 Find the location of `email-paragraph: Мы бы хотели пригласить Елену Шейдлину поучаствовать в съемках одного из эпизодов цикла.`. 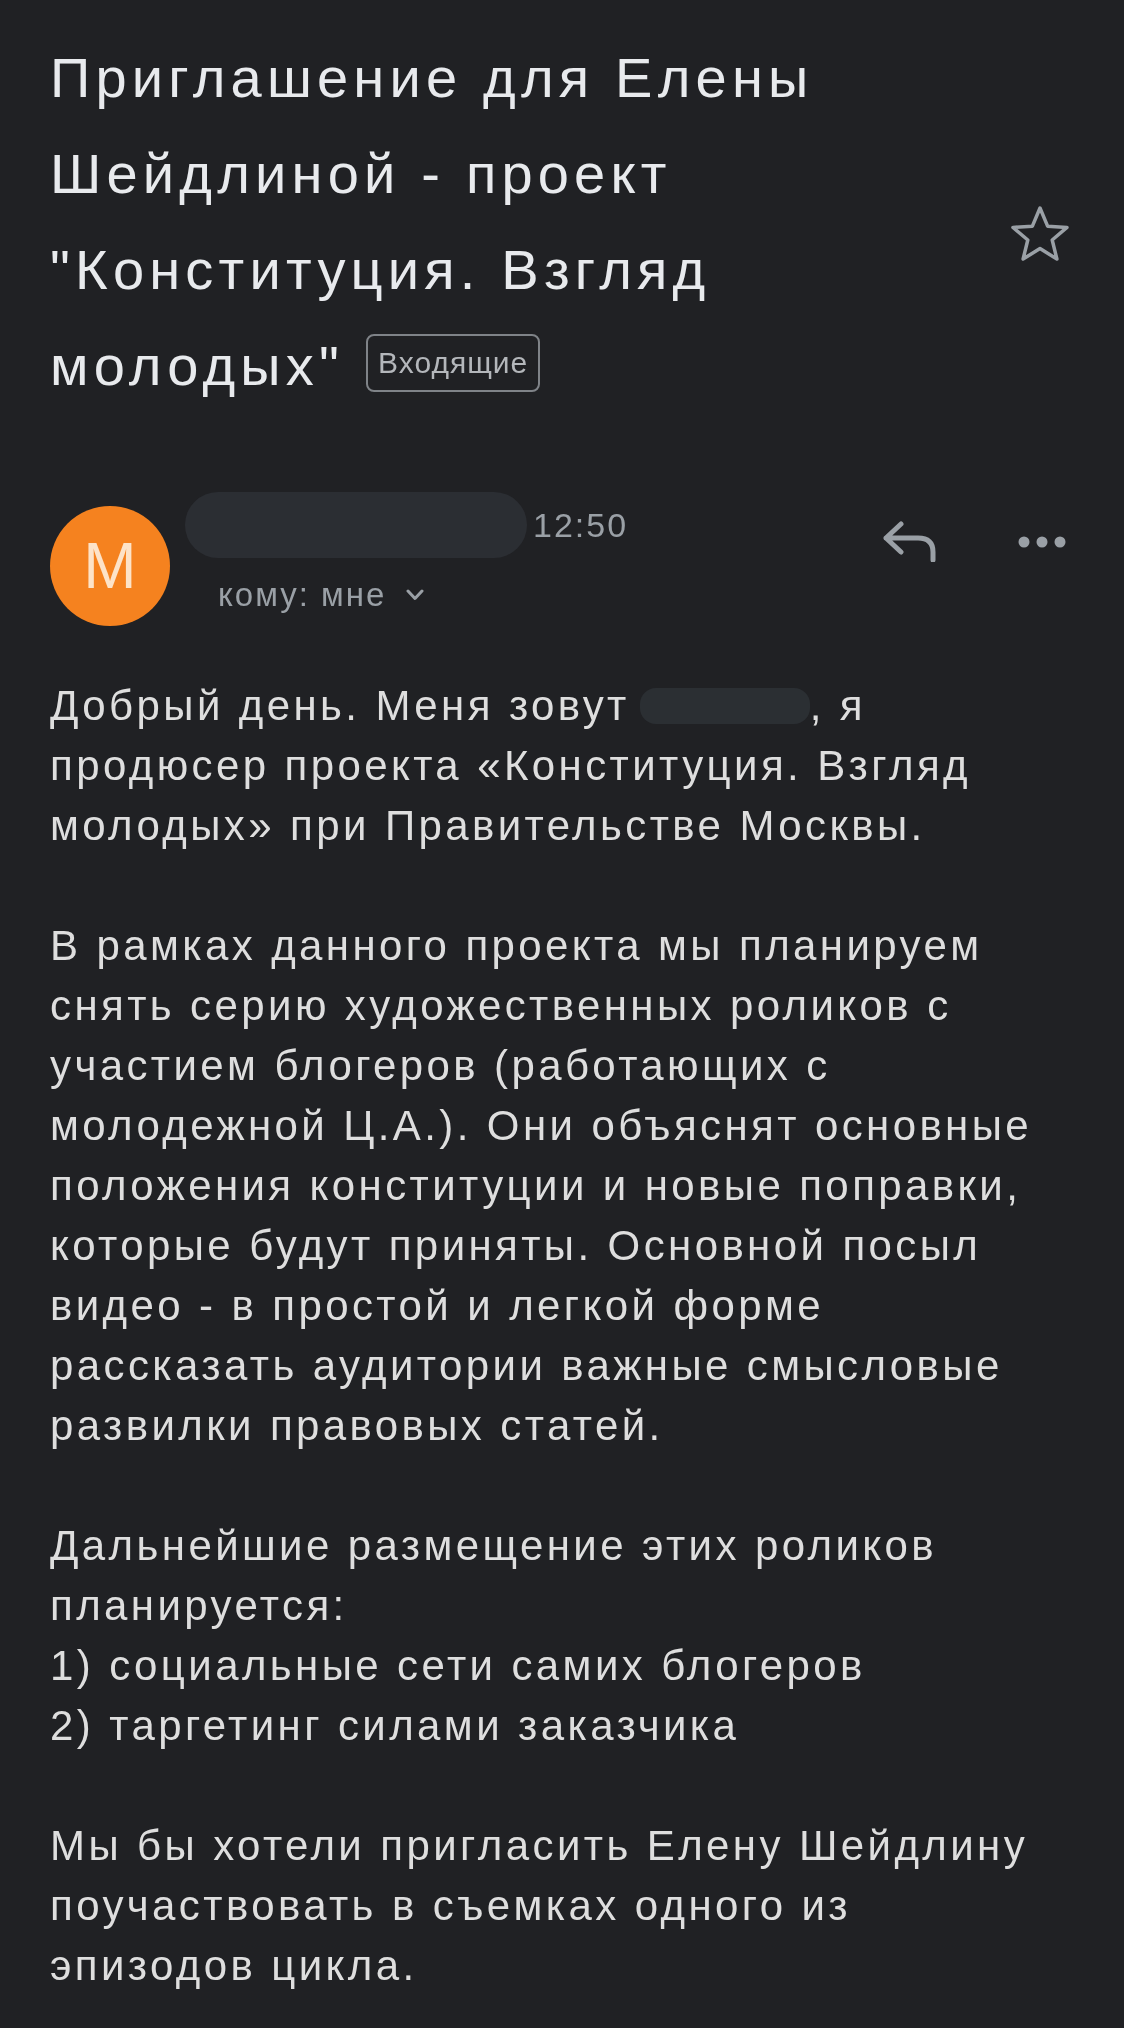

email-paragraph: Мы бы хотели пригласить Елену Шейдлину поучаствовать в съемках одного из эпизодов цикла. is located at coordinates (540, 1906).